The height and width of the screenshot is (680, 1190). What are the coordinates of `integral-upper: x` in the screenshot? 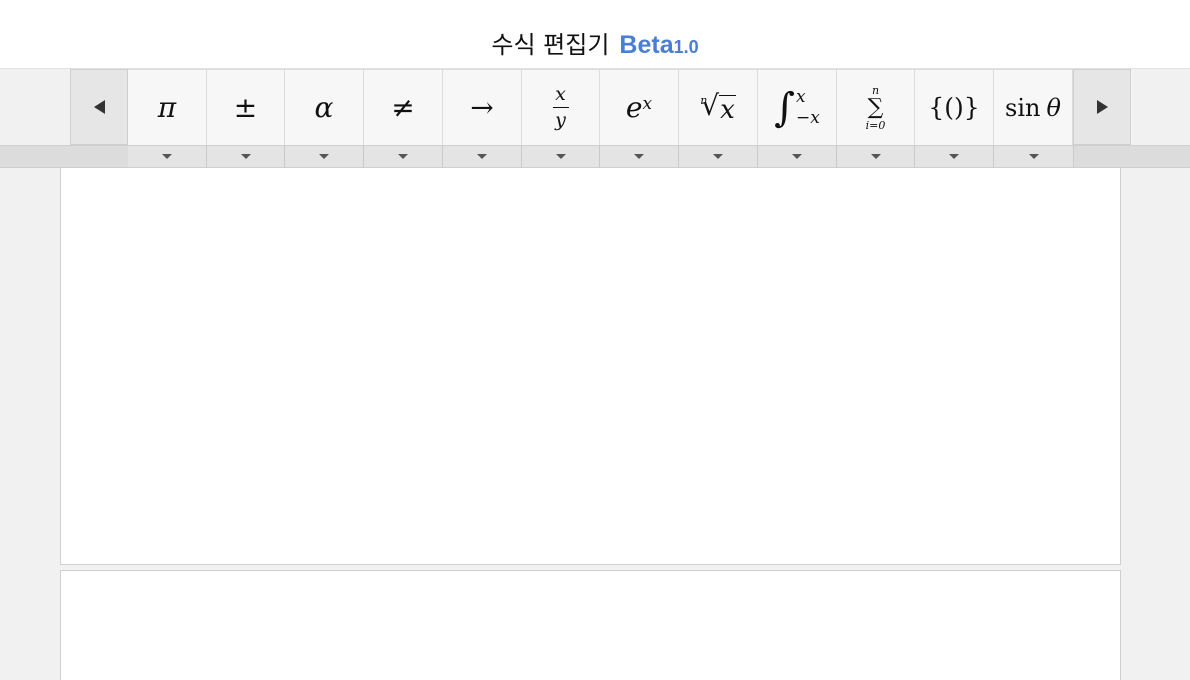 It's located at (801, 97).